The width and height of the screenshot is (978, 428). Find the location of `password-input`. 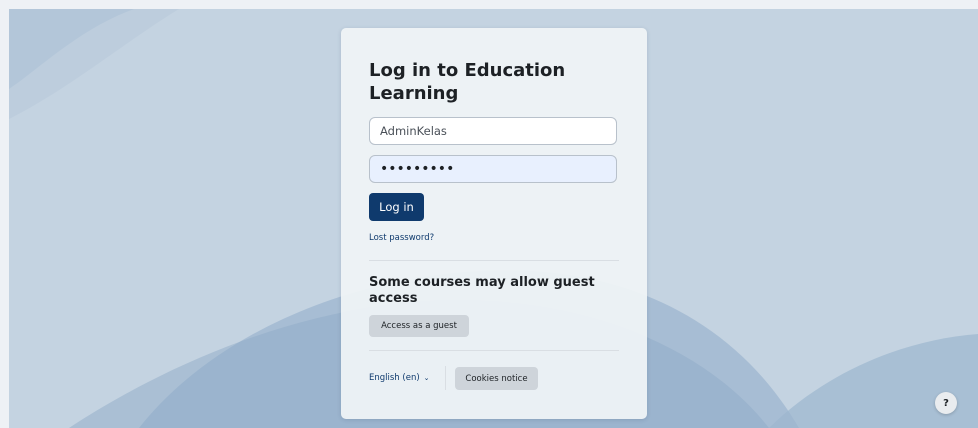

password-input is located at coordinates (493, 169).